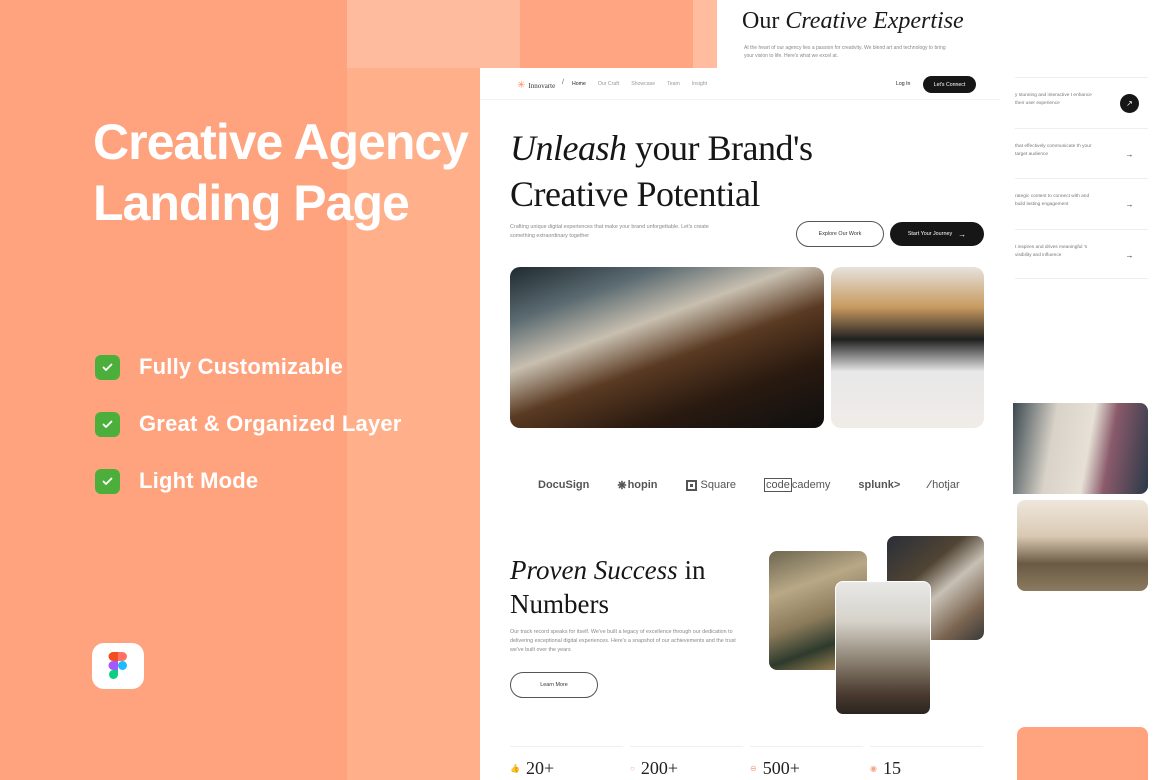 The width and height of the screenshot is (1170, 780). What do you see at coordinates (559, 604) in the screenshot?
I see `success-title-line2: Numbers` at bounding box center [559, 604].